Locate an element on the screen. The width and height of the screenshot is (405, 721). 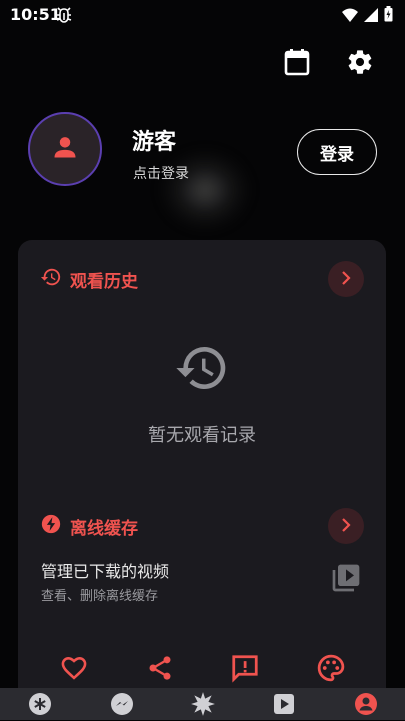
feedback-icon is located at coordinates (245, 670).